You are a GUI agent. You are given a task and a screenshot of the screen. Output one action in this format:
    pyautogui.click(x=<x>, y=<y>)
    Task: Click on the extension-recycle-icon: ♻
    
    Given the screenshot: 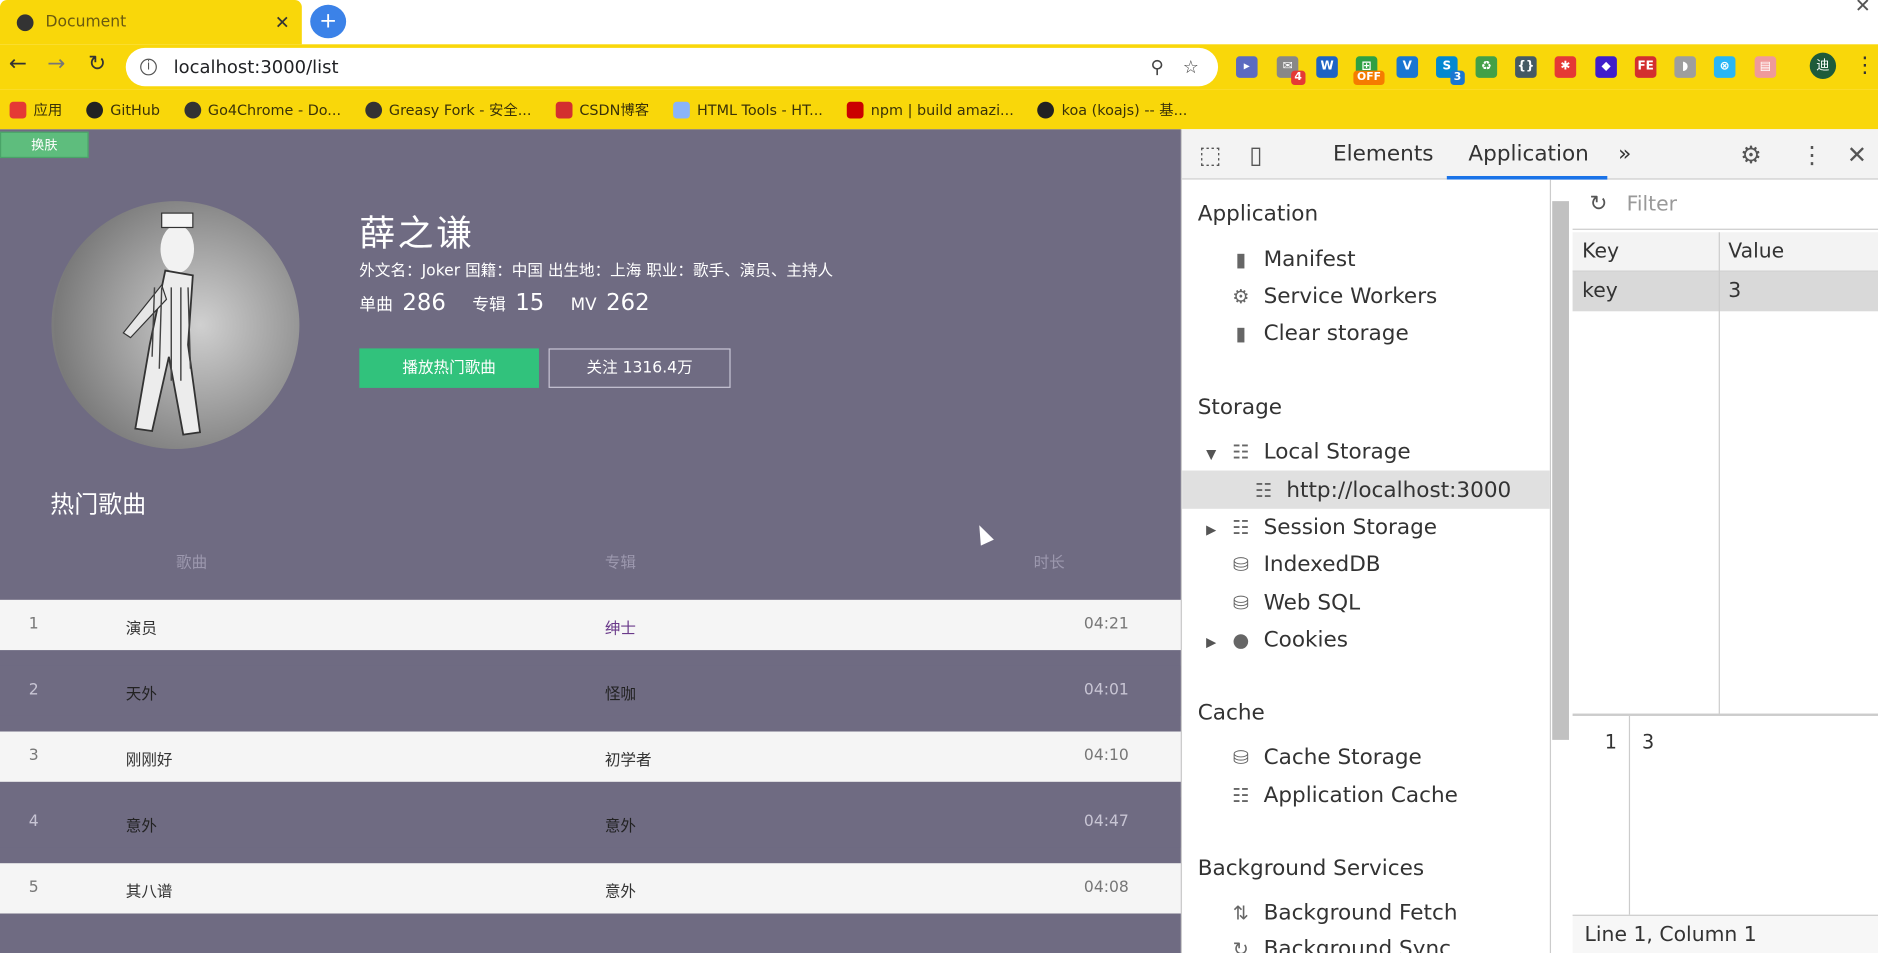 What is the action you would take?
    pyautogui.click(x=1486, y=67)
    